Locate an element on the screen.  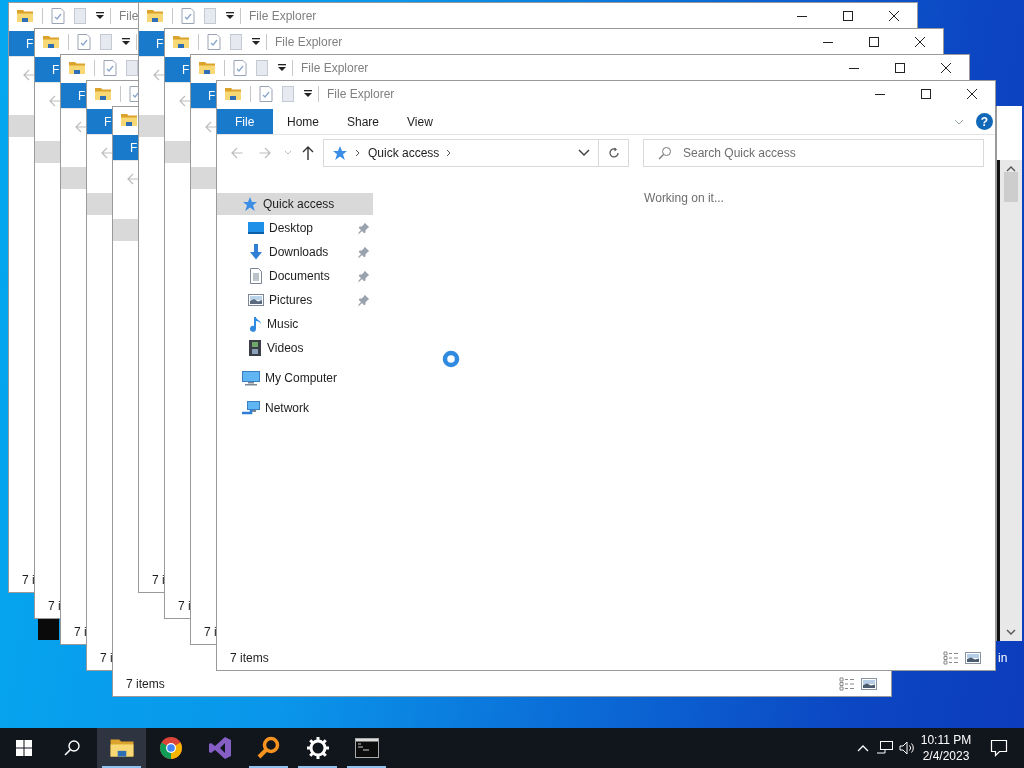
chevron-up-icon is located at coordinates (863, 748).